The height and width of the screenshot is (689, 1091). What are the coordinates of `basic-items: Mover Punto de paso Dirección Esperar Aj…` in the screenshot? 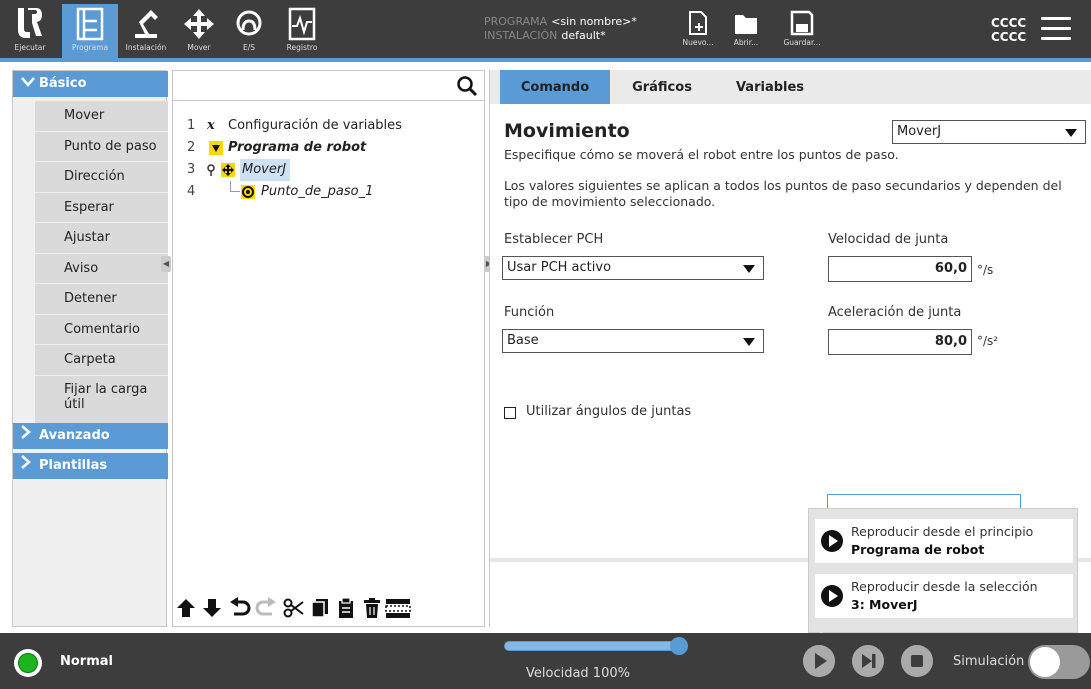 It's located at (101, 262).